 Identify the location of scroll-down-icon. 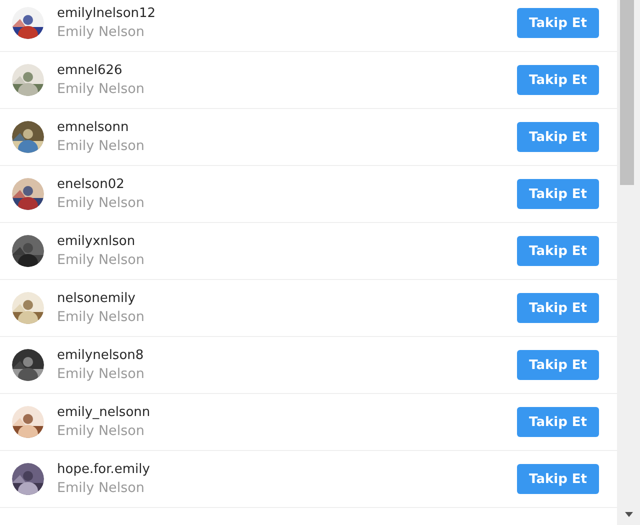
(629, 514).